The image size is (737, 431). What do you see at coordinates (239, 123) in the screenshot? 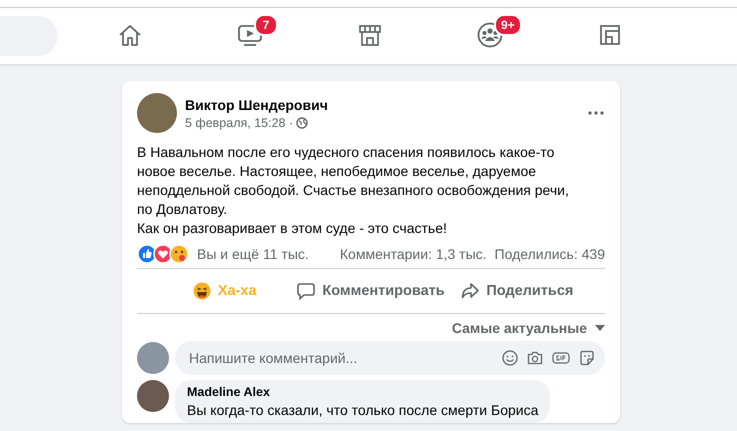
I see `post-date: 5 февраля, 15:28 ·` at bounding box center [239, 123].